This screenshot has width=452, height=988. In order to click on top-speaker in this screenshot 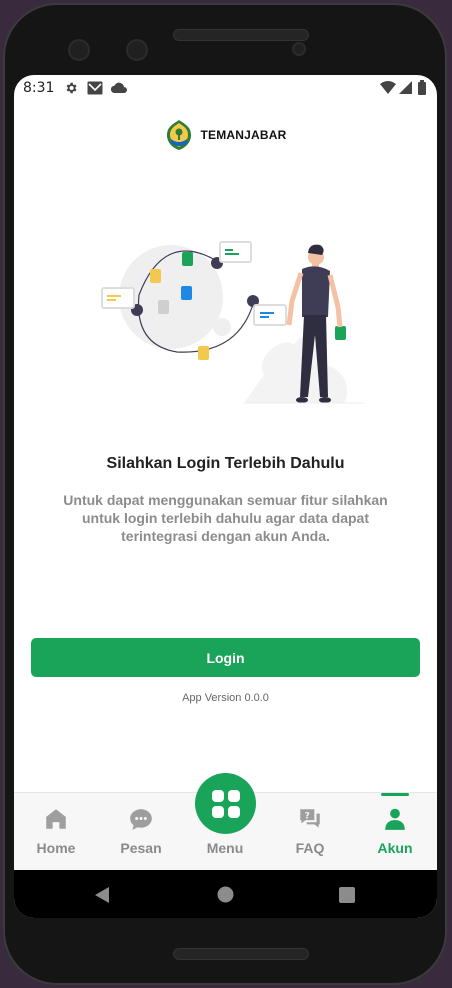, I will do `click(241, 35)`.